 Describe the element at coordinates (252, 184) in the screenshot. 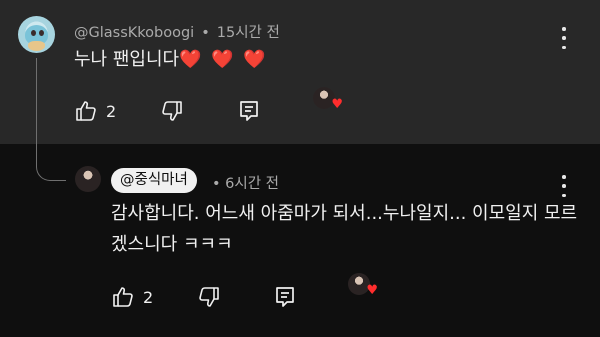

I see `reply-time: 6시간 전` at that location.